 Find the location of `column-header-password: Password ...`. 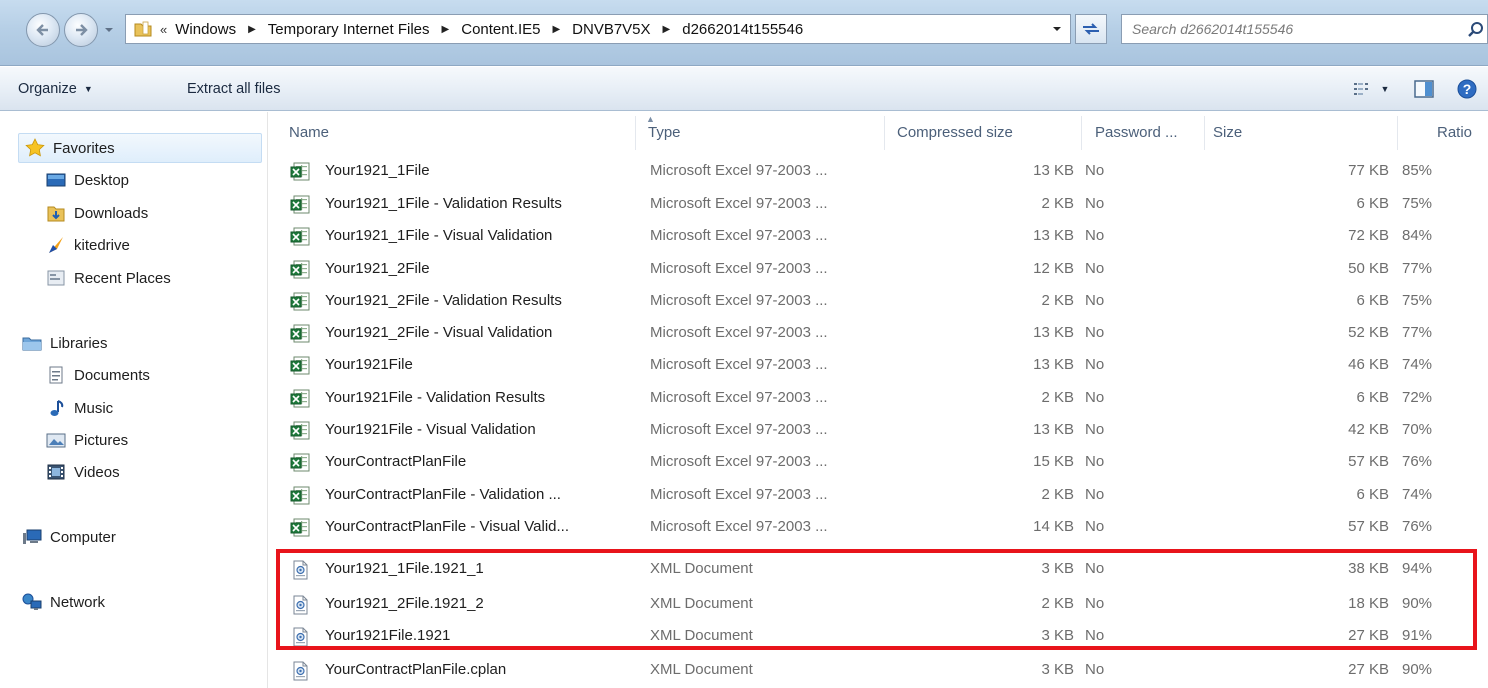

column-header-password: Password ... is located at coordinates (1136, 132).